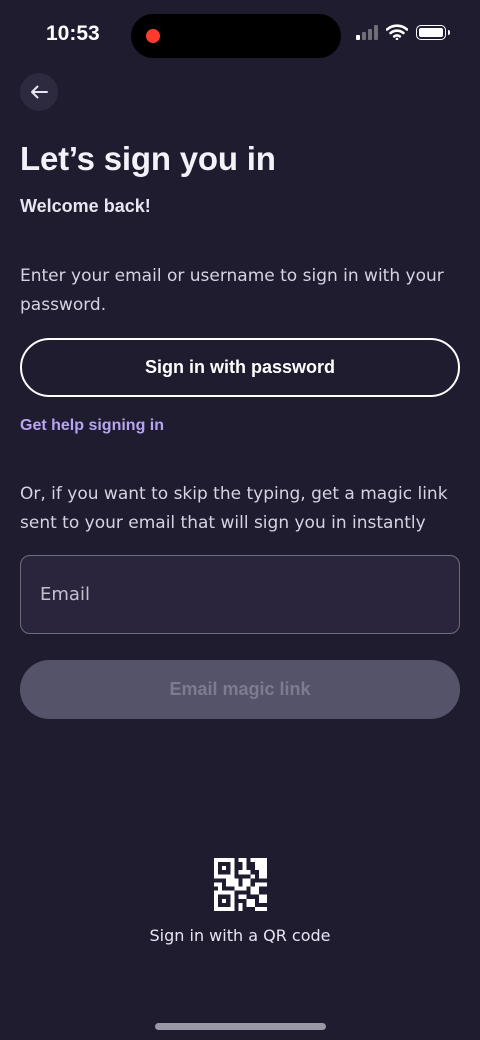 The width and height of the screenshot is (480, 1040). What do you see at coordinates (240, 935) in the screenshot?
I see `qr-sign-in-label: Sign in with a QR code` at bounding box center [240, 935].